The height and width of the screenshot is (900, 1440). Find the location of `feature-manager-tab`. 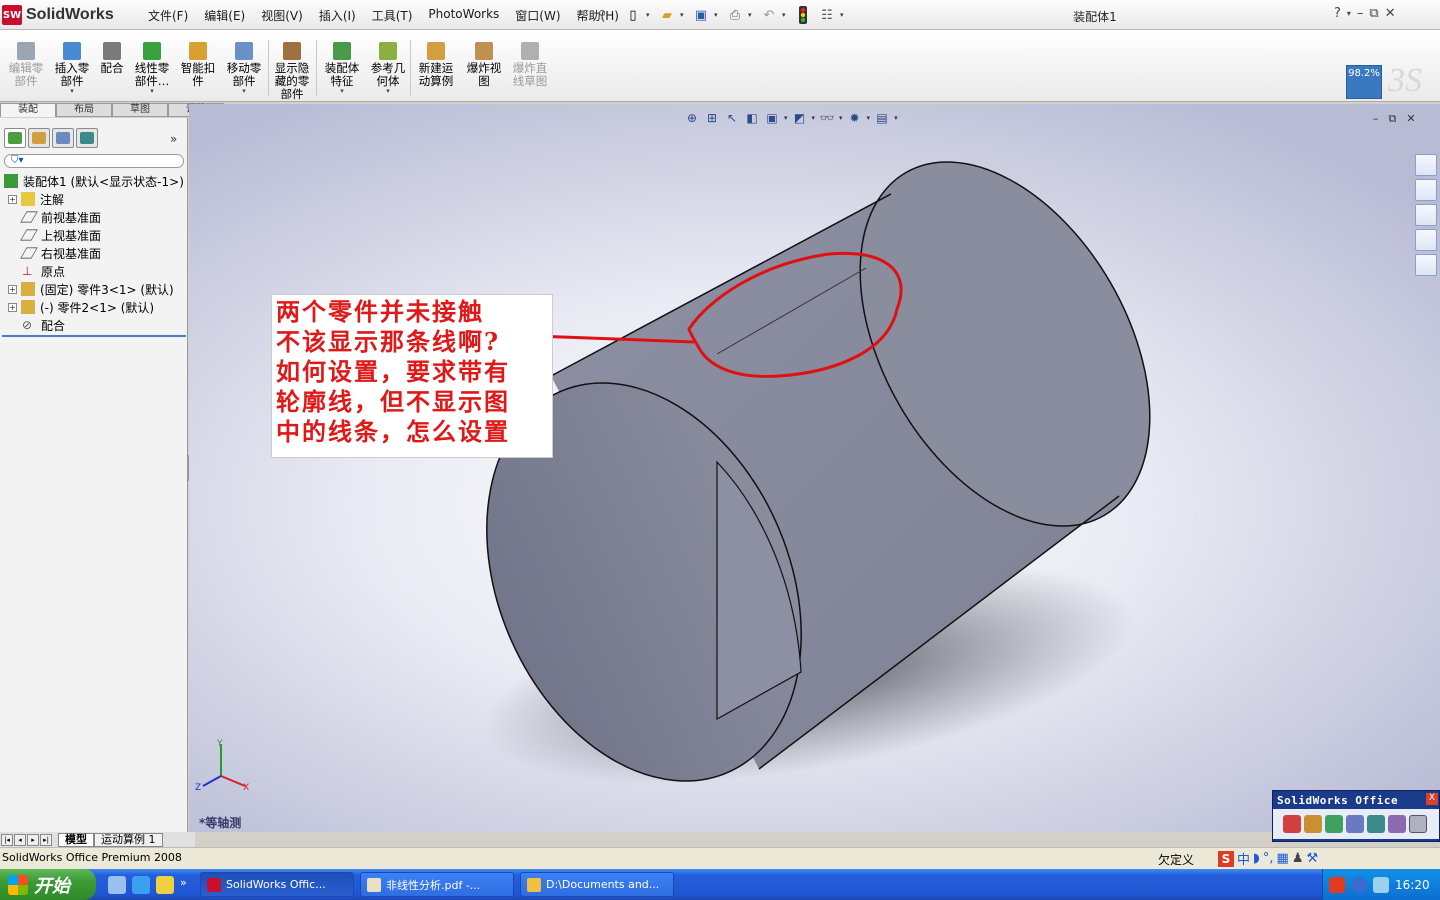

feature-manager-tab is located at coordinates (15, 138).